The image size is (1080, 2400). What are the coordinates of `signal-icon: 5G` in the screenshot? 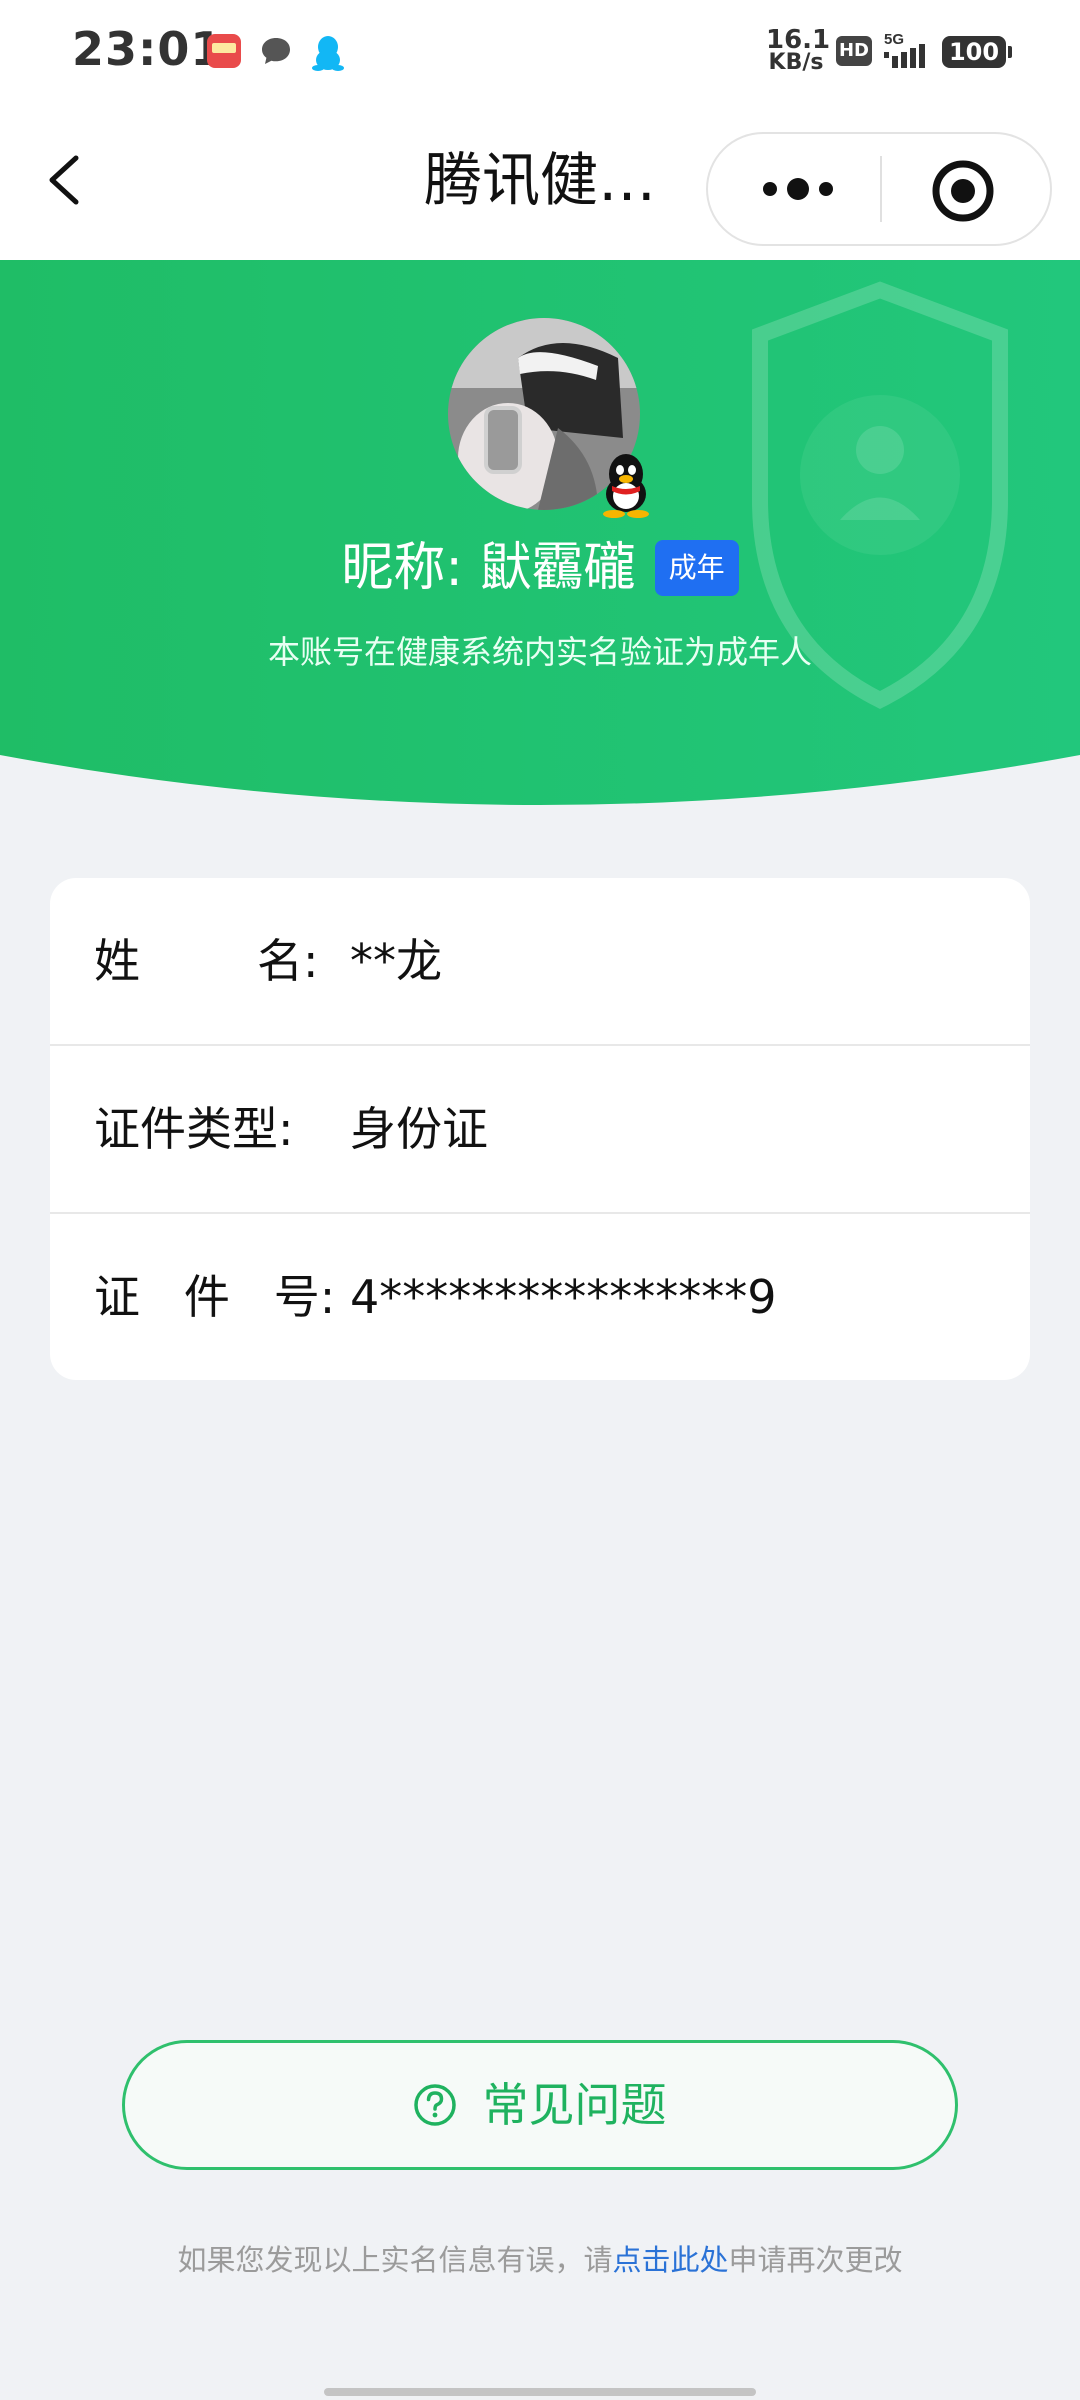 It's located at (908, 50).